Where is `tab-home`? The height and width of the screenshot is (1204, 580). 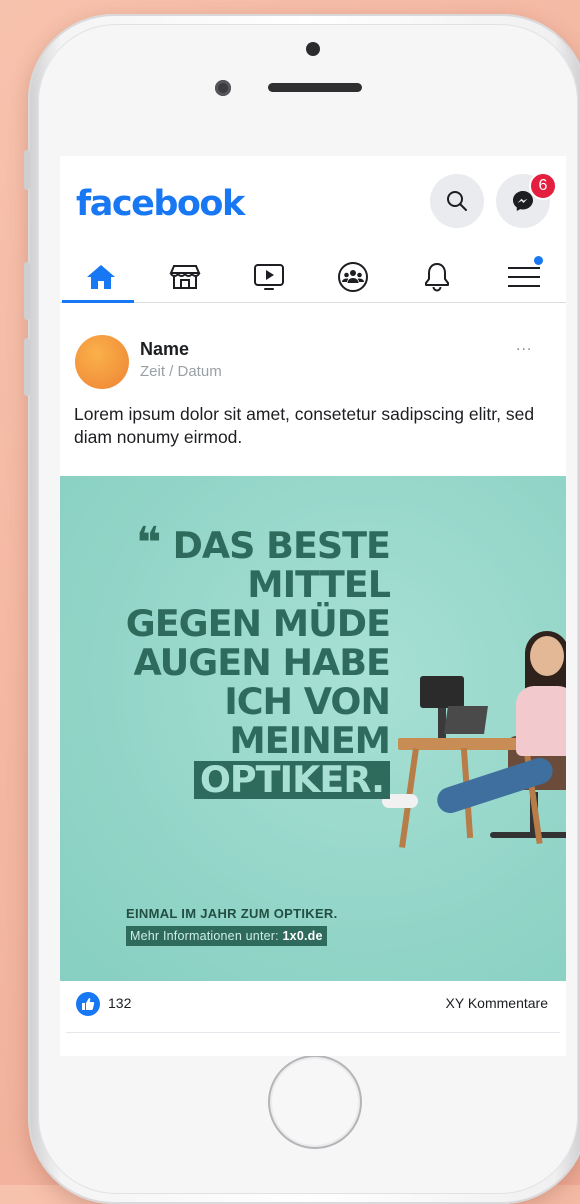
tab-home is located at coordinates (99, 277).